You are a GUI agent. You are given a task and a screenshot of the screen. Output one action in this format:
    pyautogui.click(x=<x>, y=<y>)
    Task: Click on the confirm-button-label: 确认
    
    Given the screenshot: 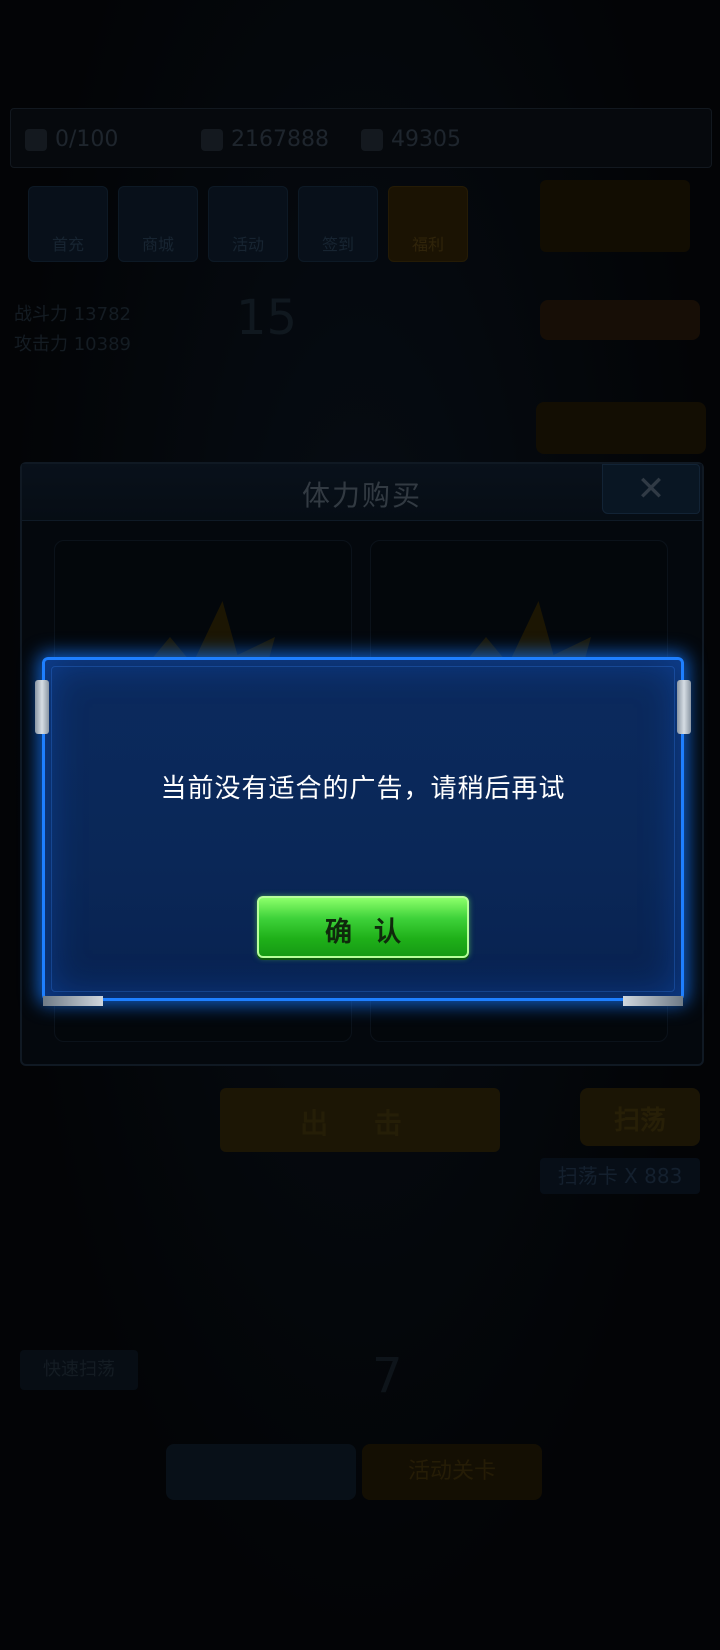 What is the action you would take?
    pyautogui.click(x=374, y=932)
    